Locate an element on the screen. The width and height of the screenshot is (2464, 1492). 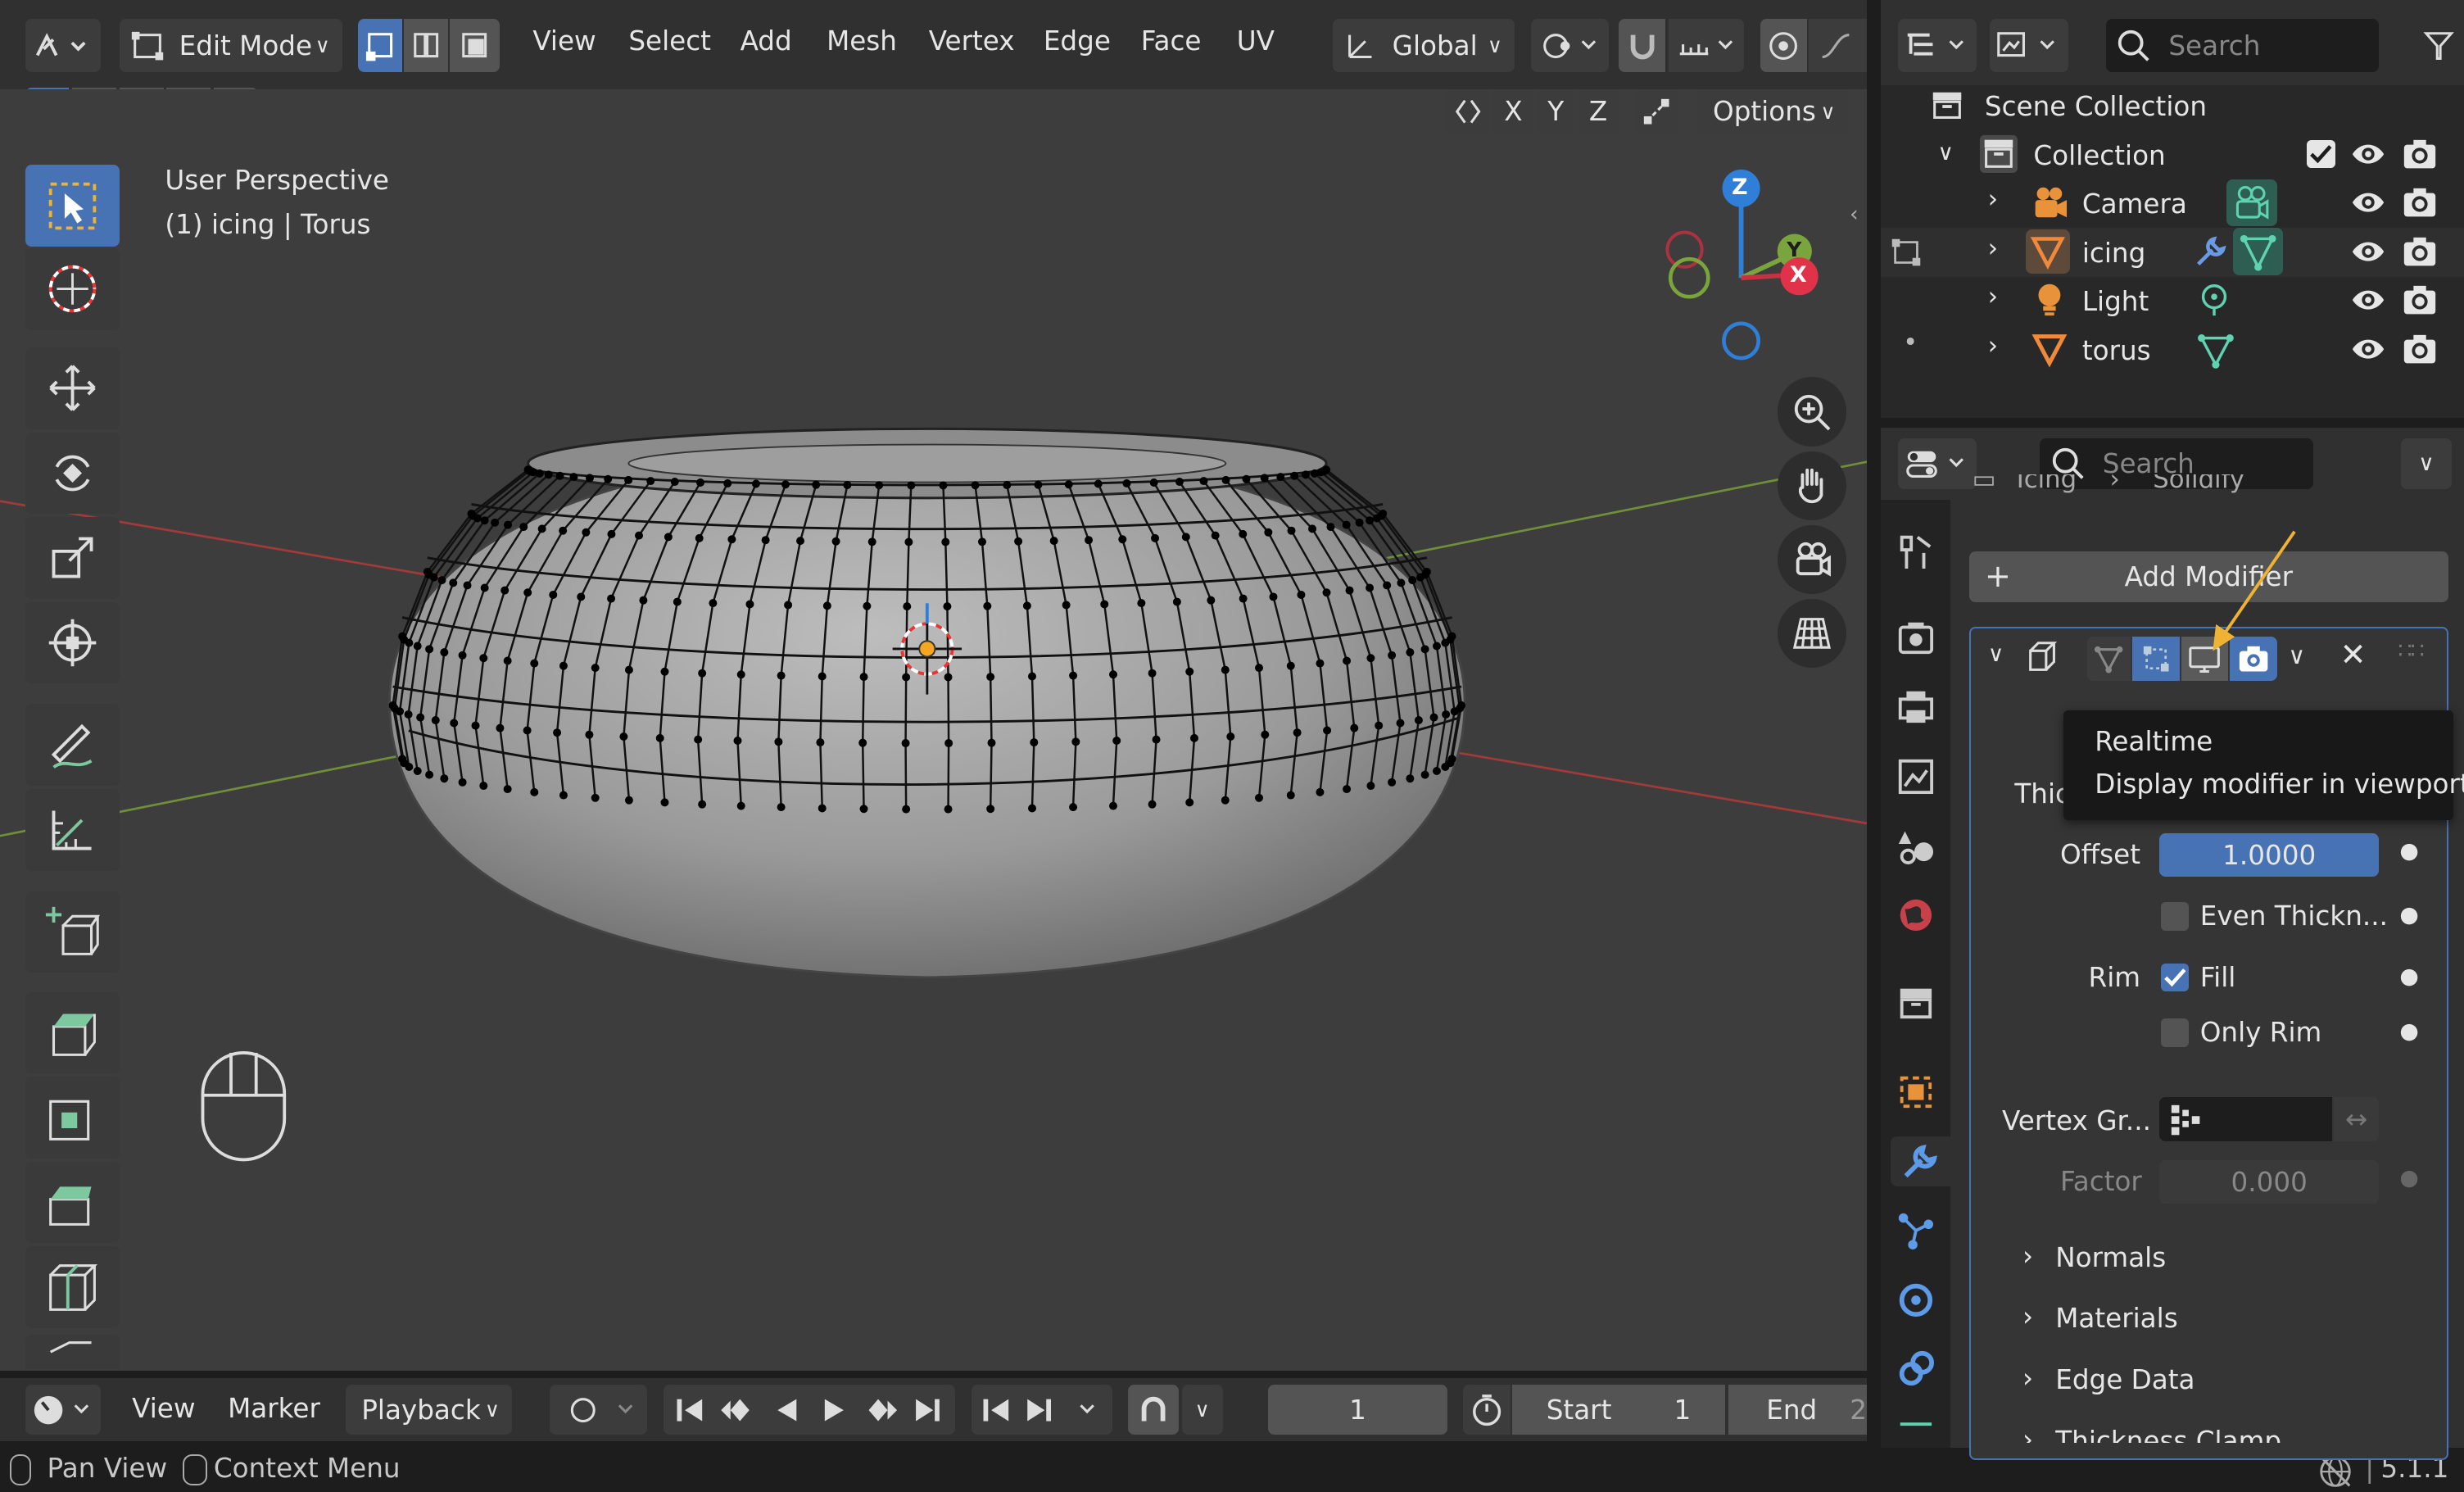
menu-mesh: Mesh is located at coordinates (862, 41).